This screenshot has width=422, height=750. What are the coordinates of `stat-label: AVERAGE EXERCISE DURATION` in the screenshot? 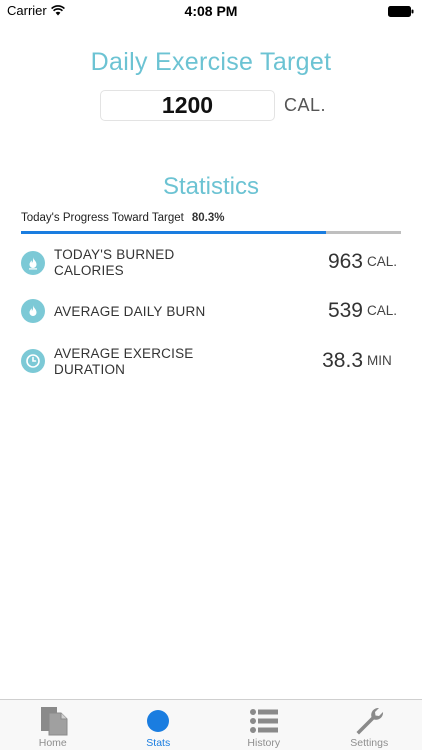 It's located at (124, 361).